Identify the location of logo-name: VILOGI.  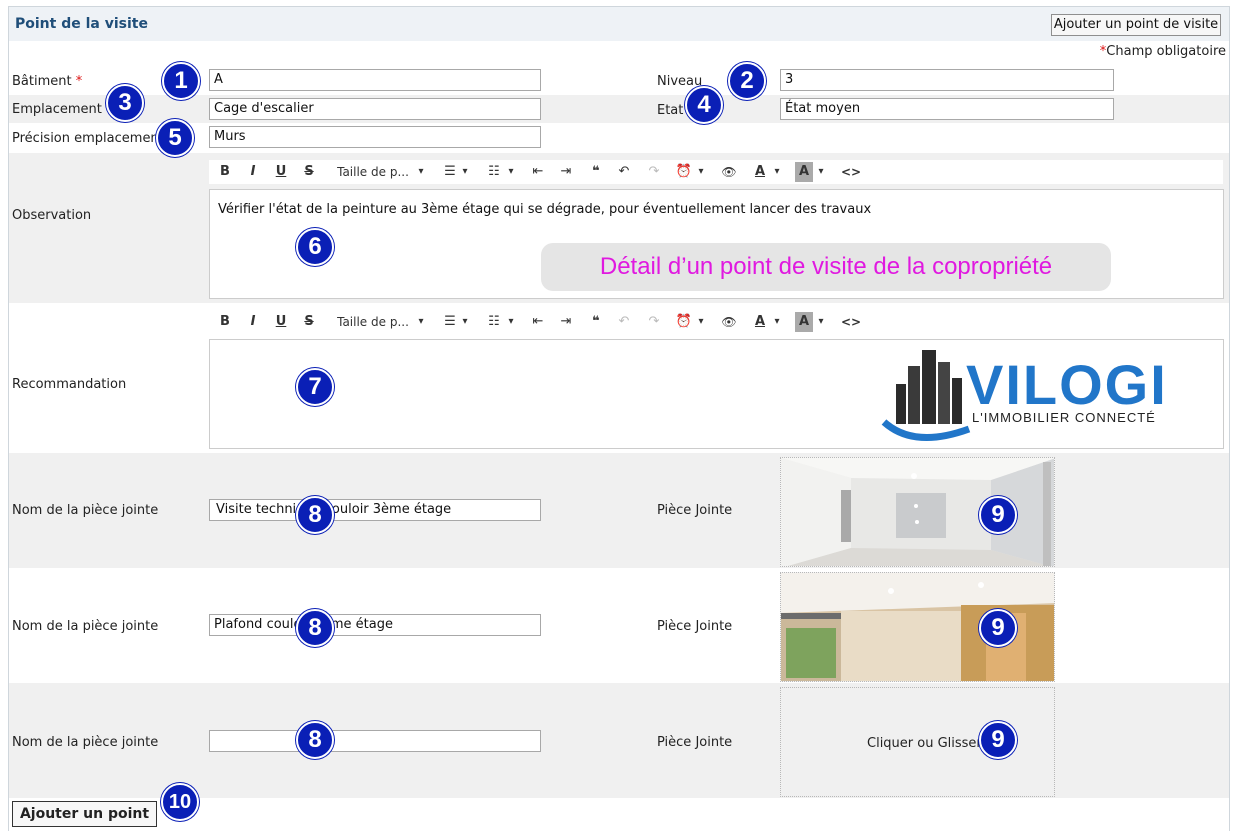
(1067, 384).